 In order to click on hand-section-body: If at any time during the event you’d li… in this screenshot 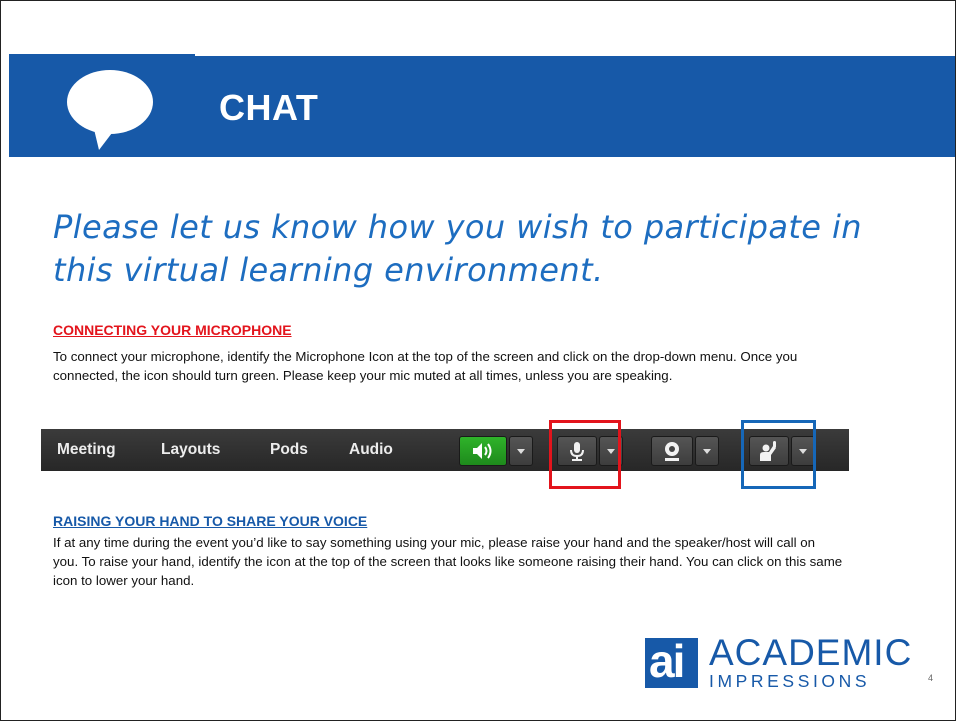, I will do `click(448, 561)`.